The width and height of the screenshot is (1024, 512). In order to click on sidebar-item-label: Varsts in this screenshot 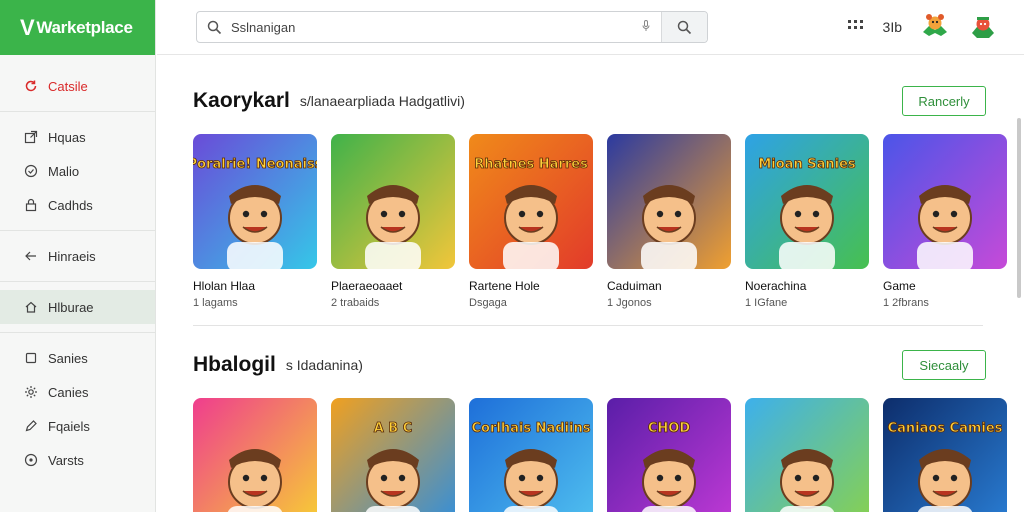, I will do `click(66, 460)`.